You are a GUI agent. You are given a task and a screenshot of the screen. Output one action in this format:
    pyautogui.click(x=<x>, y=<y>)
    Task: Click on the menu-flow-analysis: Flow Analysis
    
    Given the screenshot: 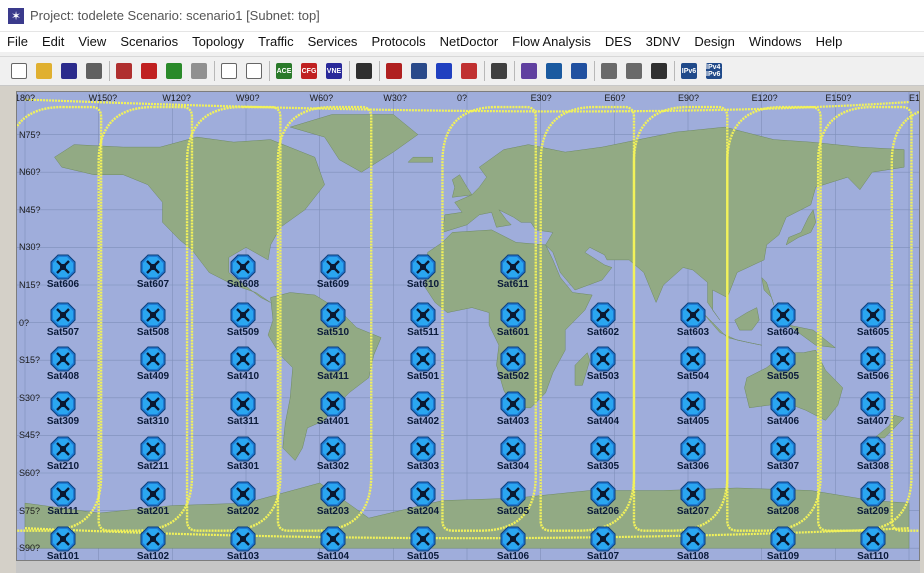 What is the action you would take?
    pyautogui.click(x=551, y=42)
    